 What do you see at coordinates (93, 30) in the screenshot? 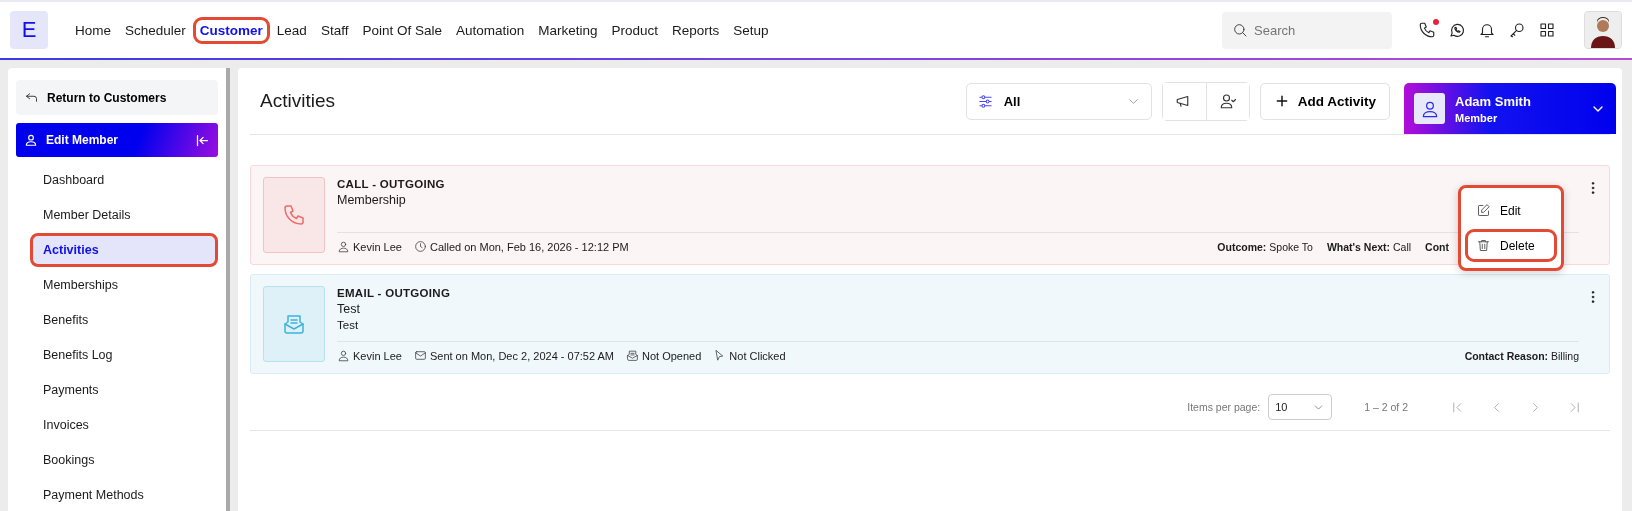
I see `nav-link: Home` at bounding box center [93, 30].